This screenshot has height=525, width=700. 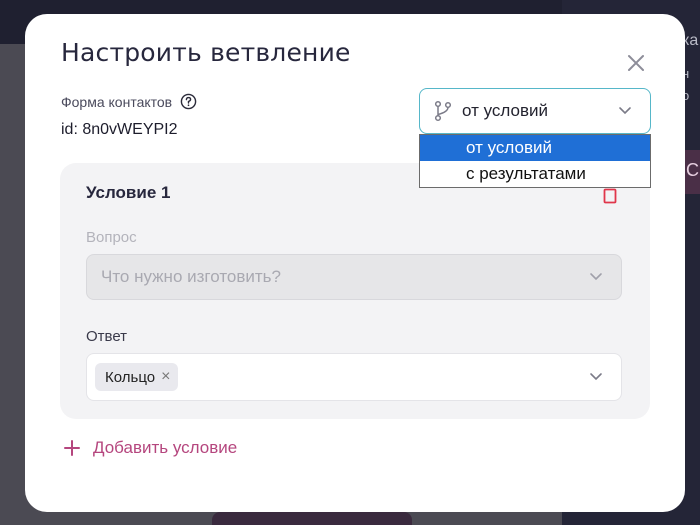 I want to click on remove-chip-icon: ×, so click(x=165, y=377).